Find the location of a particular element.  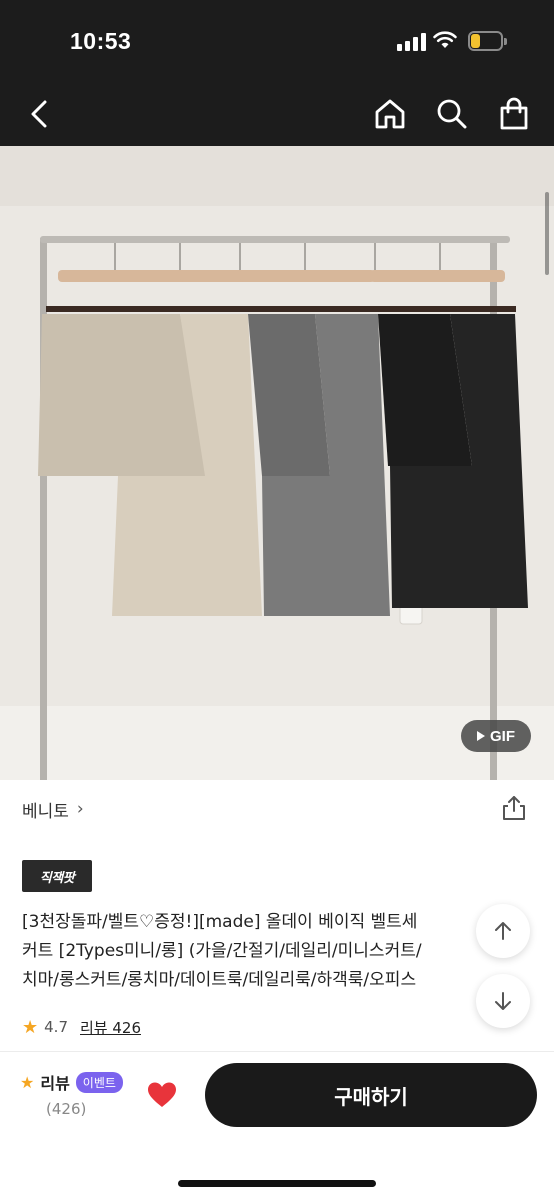

product-title-line: [3천장돌파/벨트♡증정!][made] 올데이 베이직 벨트세 is located at coordinates (220, 922).